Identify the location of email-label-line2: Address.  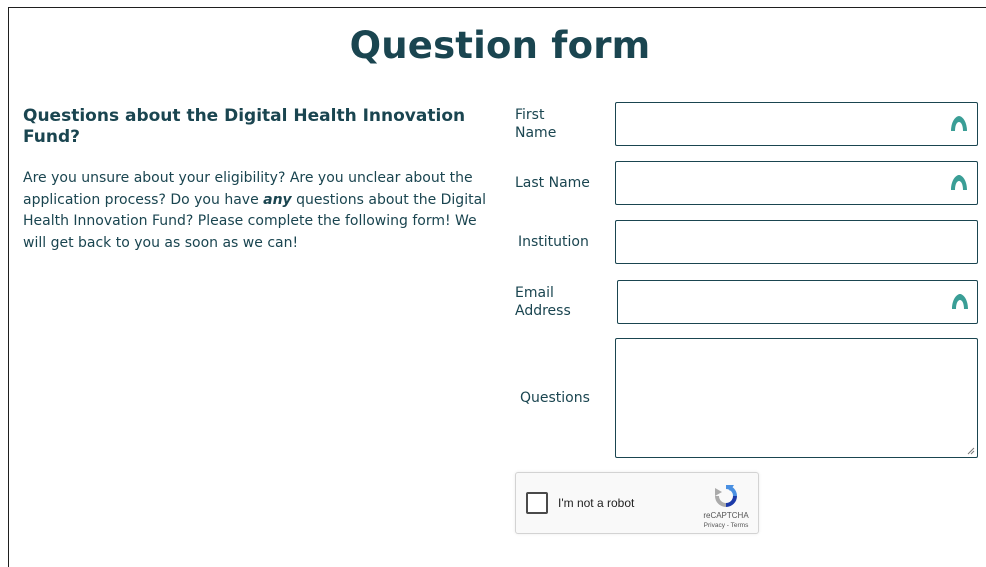
(543, 311).